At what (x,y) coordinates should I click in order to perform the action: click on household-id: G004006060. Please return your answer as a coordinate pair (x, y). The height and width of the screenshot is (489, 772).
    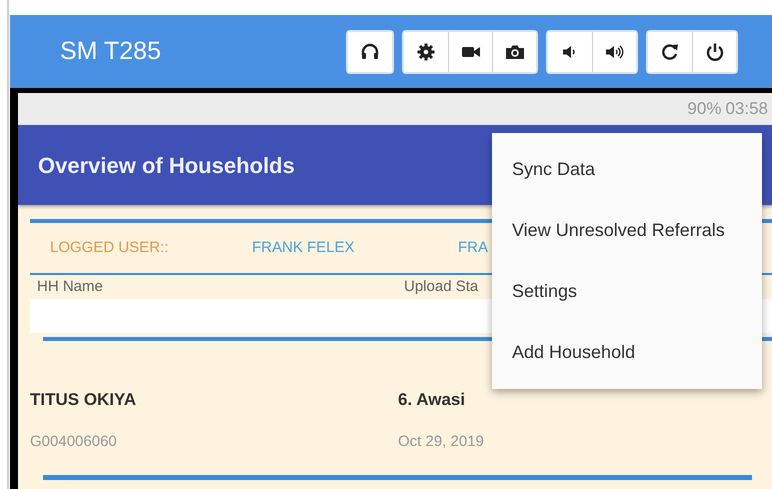
    Looking at the image, I should click on (74, 442).